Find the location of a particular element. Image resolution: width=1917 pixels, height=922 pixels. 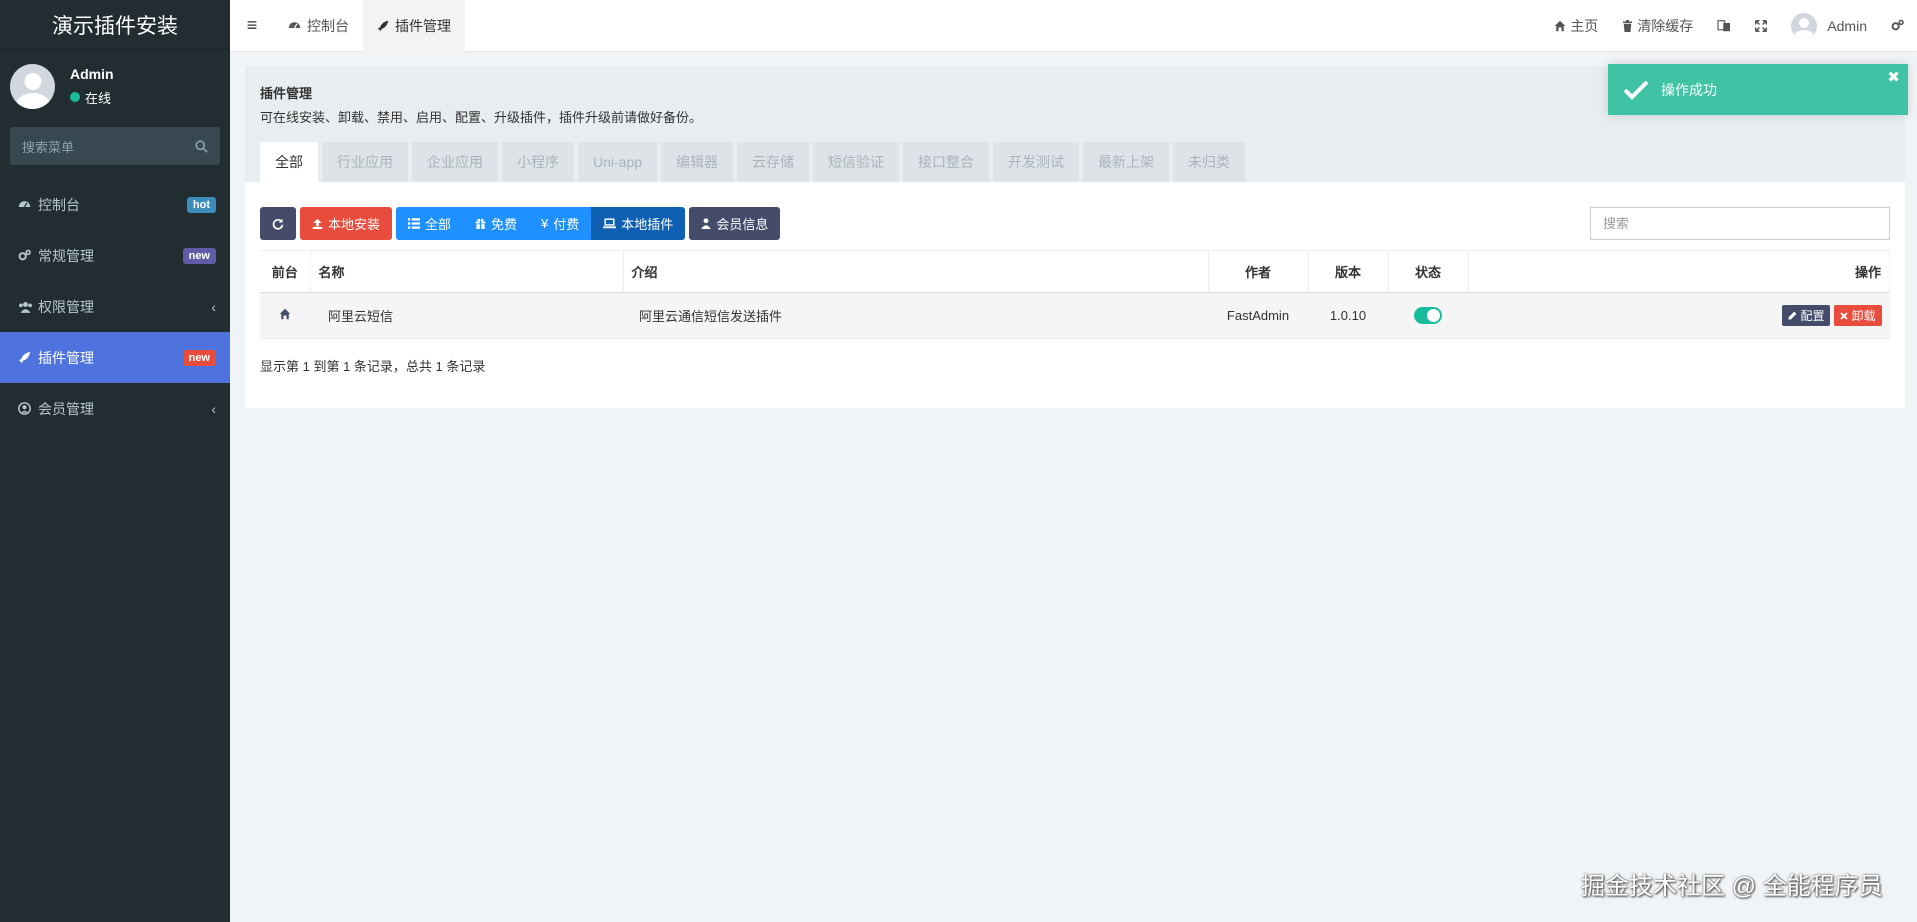

member-info-label: 会员信息 is located at coordinates (742, 224).